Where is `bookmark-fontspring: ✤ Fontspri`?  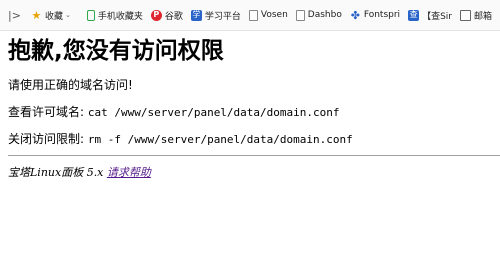 bookmark-fontspring: ✤ Fontspri is located at coordinates (375, 15).